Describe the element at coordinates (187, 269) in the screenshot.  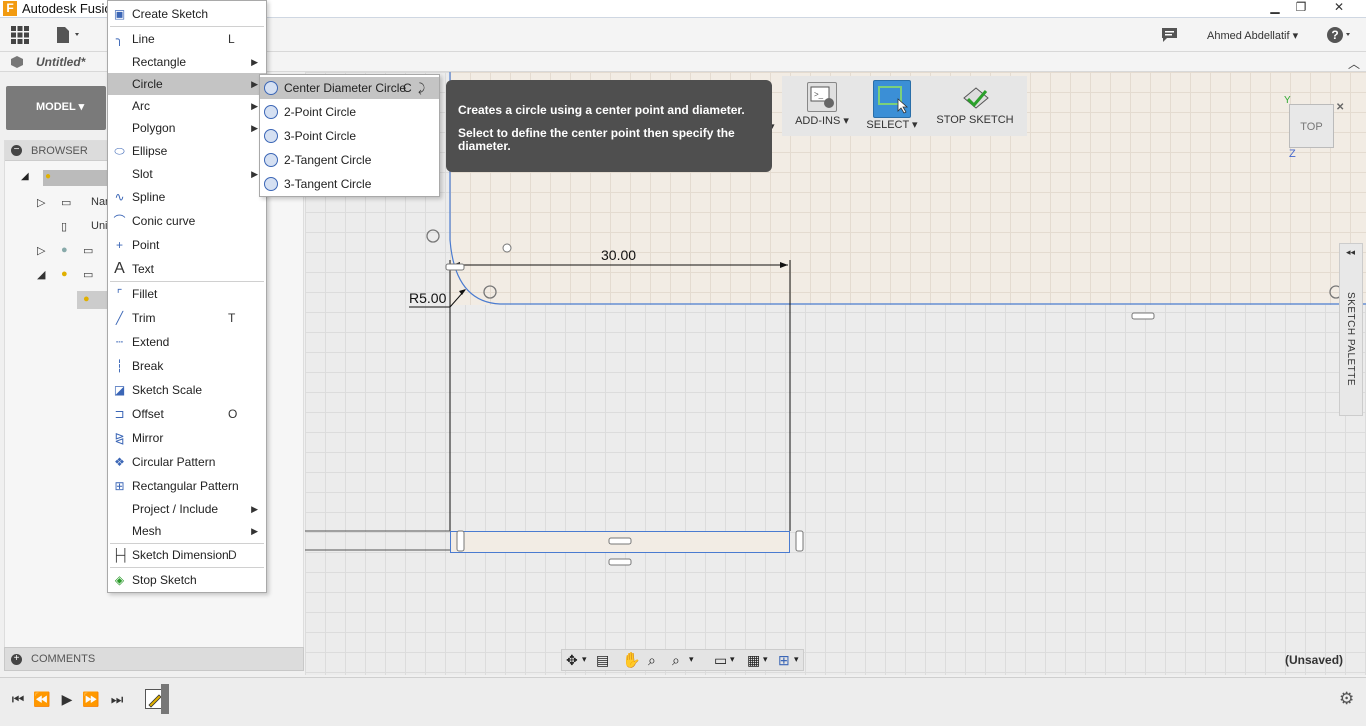
I see `menu-item-text: A Text` at that location.